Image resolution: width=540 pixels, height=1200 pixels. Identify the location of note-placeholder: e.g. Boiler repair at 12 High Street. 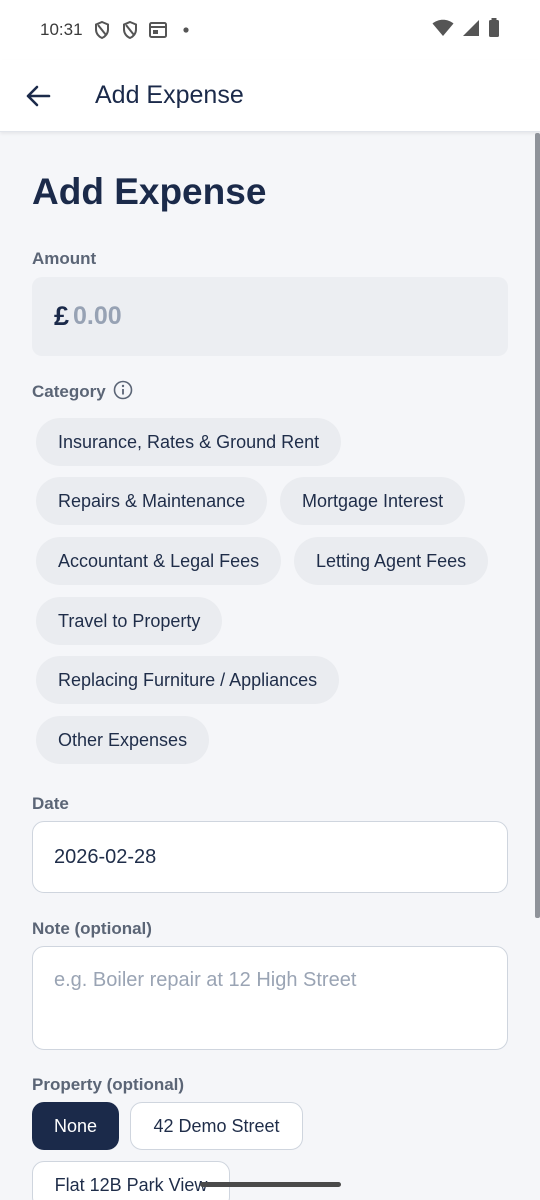
(205, 980).